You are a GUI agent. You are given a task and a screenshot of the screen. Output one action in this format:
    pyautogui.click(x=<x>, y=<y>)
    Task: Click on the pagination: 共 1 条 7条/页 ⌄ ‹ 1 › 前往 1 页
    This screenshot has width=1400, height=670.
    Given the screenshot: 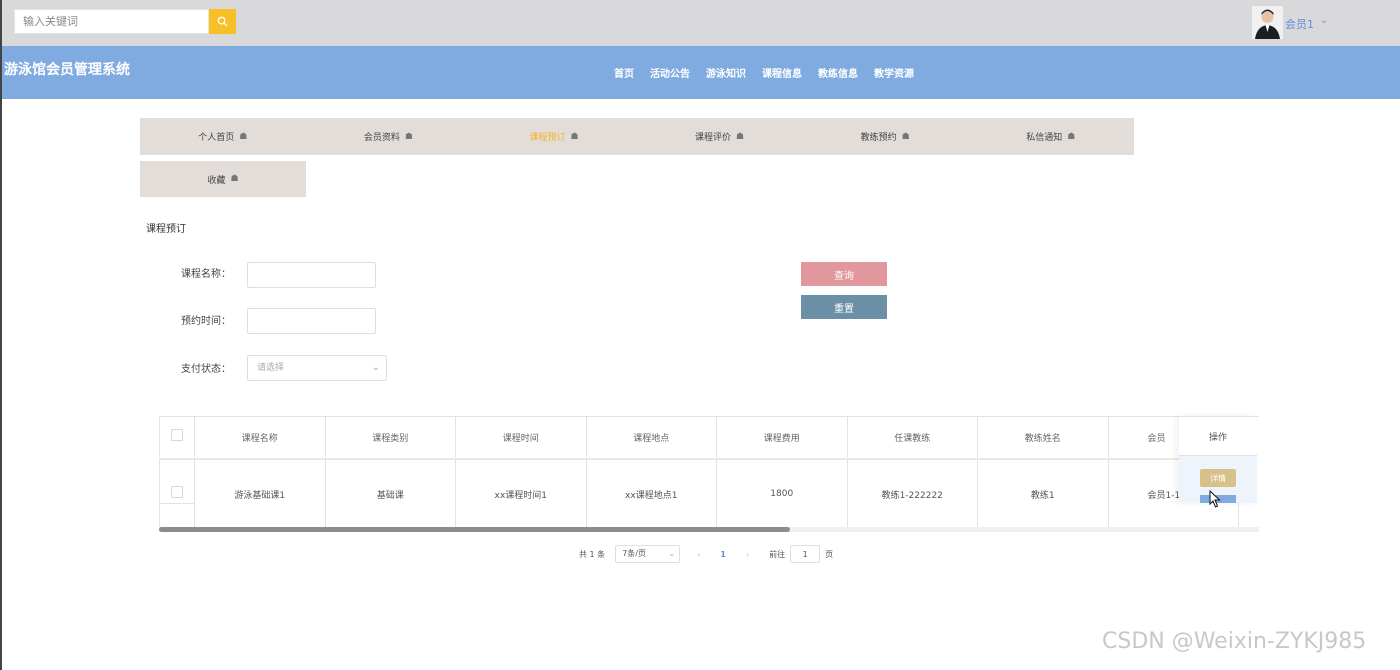 What is the action you would take?
    pyautogui.click(x=706, y=554)
    